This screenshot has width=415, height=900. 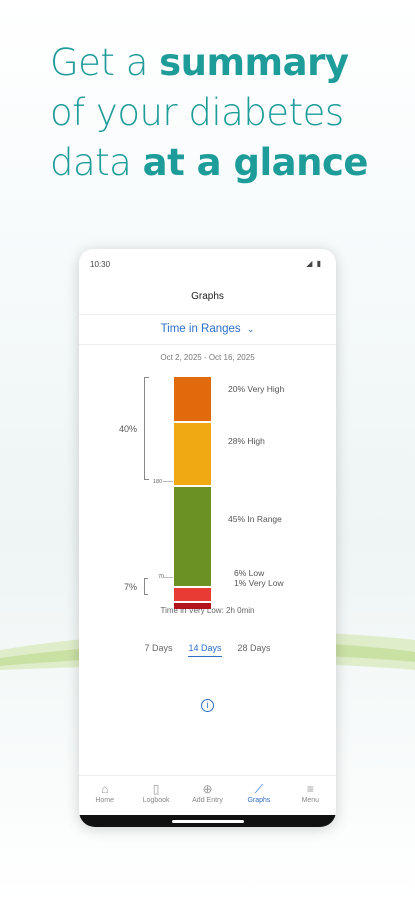 I want to click on status-time: 10:30, so click(x=100, y=264).